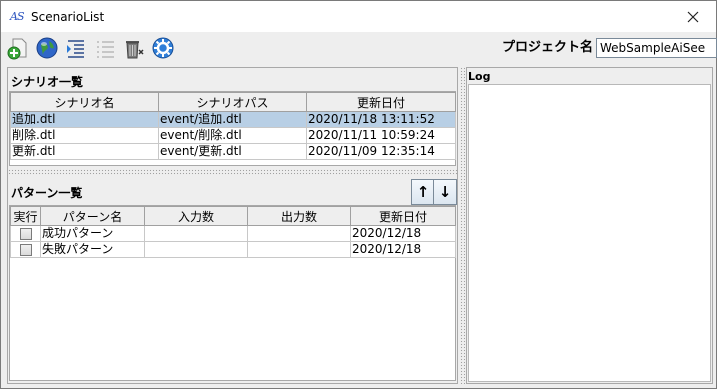 Image resolution: width=717 pixels, height=389 pixels. I want to click on settings-button, so click(163, 48).